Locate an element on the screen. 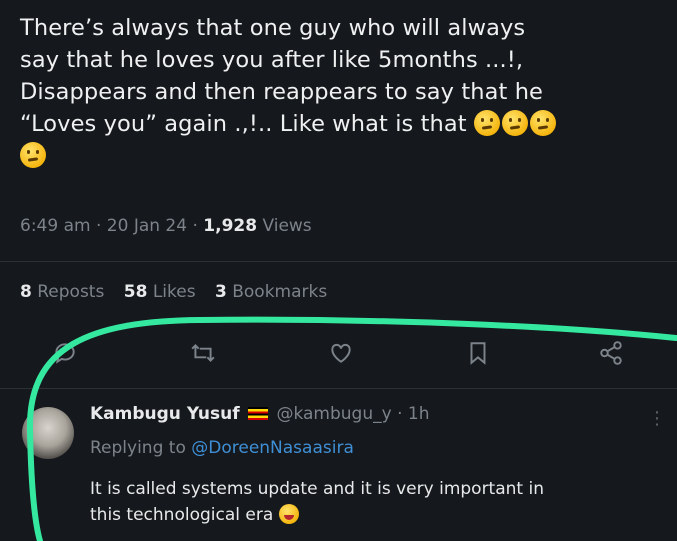 This screenshot has height=541, width=677. action-bar is located at coordinates (338, 355).